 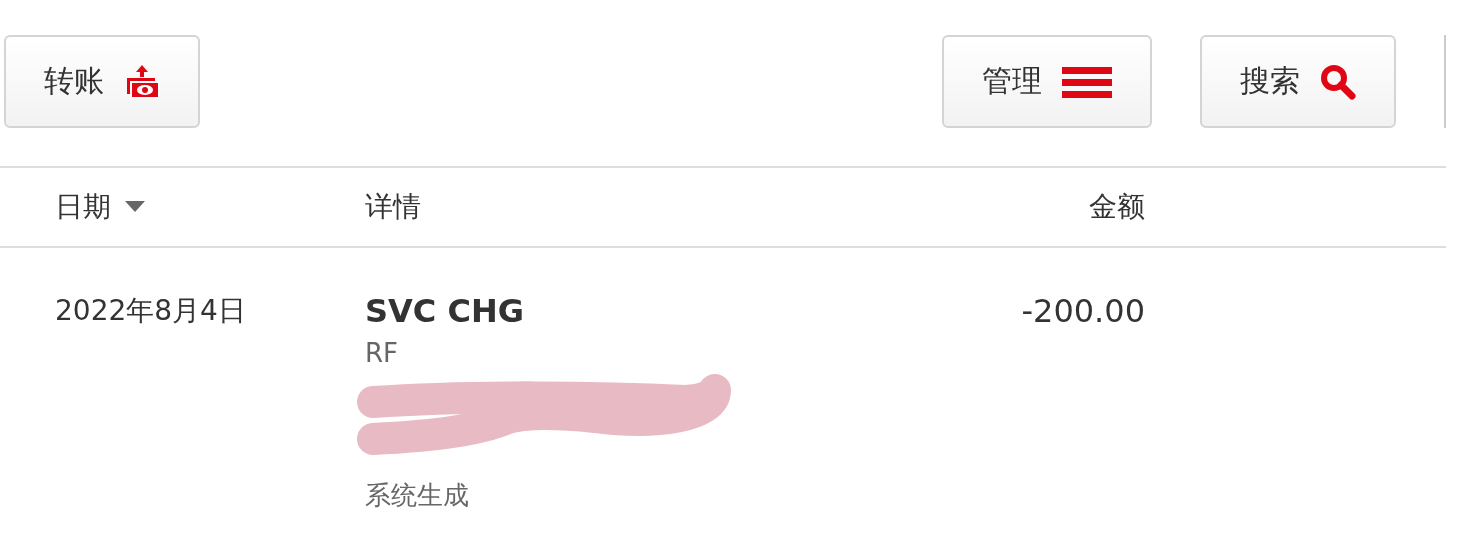 I want to click on search-icon, so click(x=1338, y=81).